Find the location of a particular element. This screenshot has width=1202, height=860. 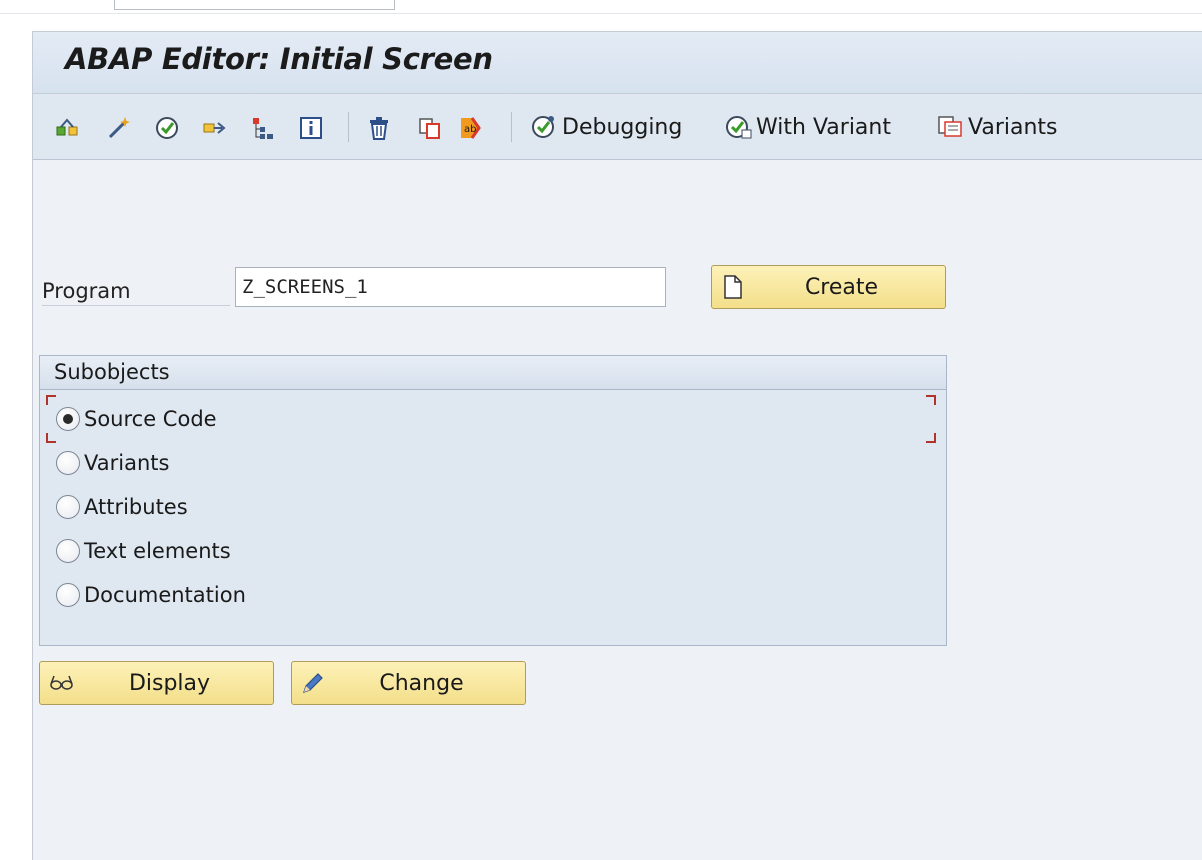

radio-source-code: Source Code is located at coordinates (136, 419).